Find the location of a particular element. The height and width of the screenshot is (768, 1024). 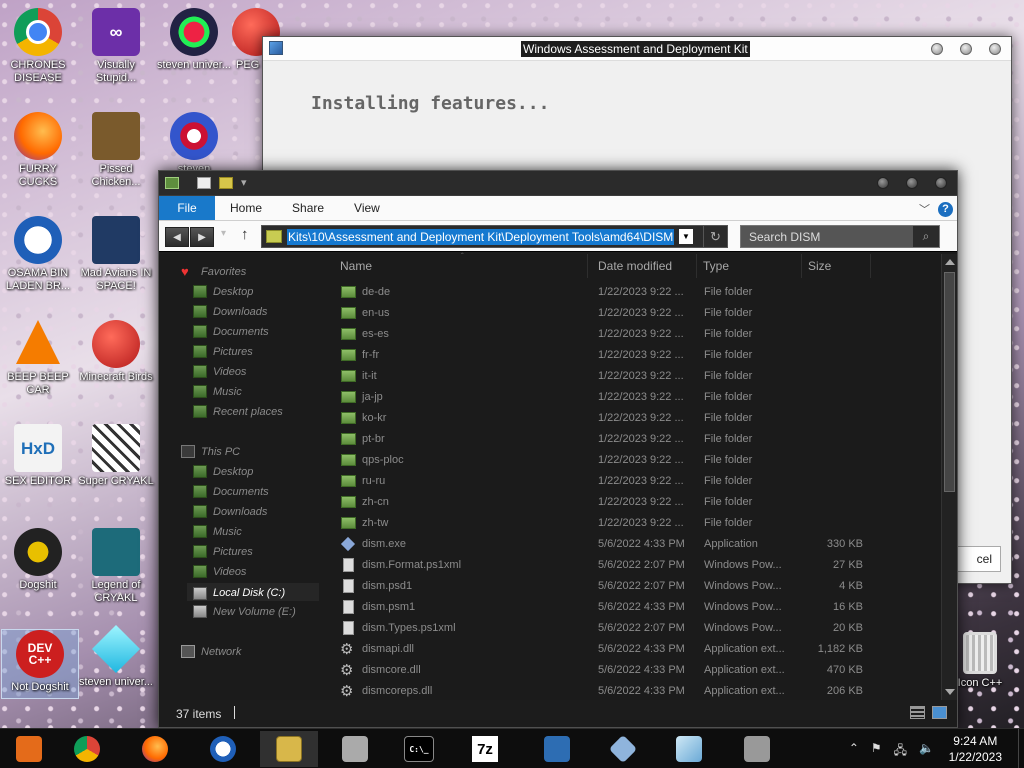

flag-icon: ⚑ is located at coordinates (876, 751).